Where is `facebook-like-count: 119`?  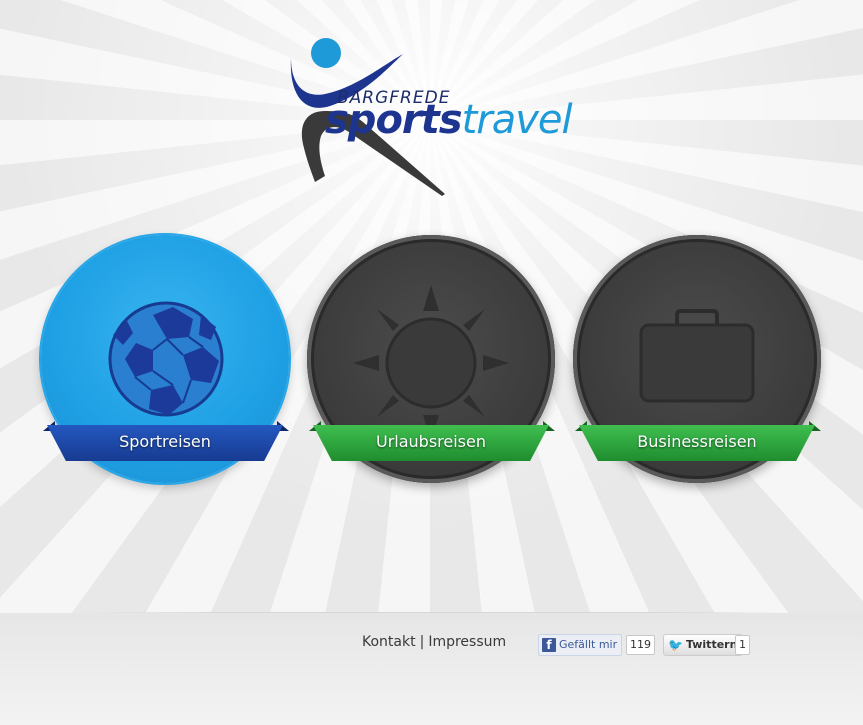
facebook-like-count: 119 is located at coordinates (640, 645).